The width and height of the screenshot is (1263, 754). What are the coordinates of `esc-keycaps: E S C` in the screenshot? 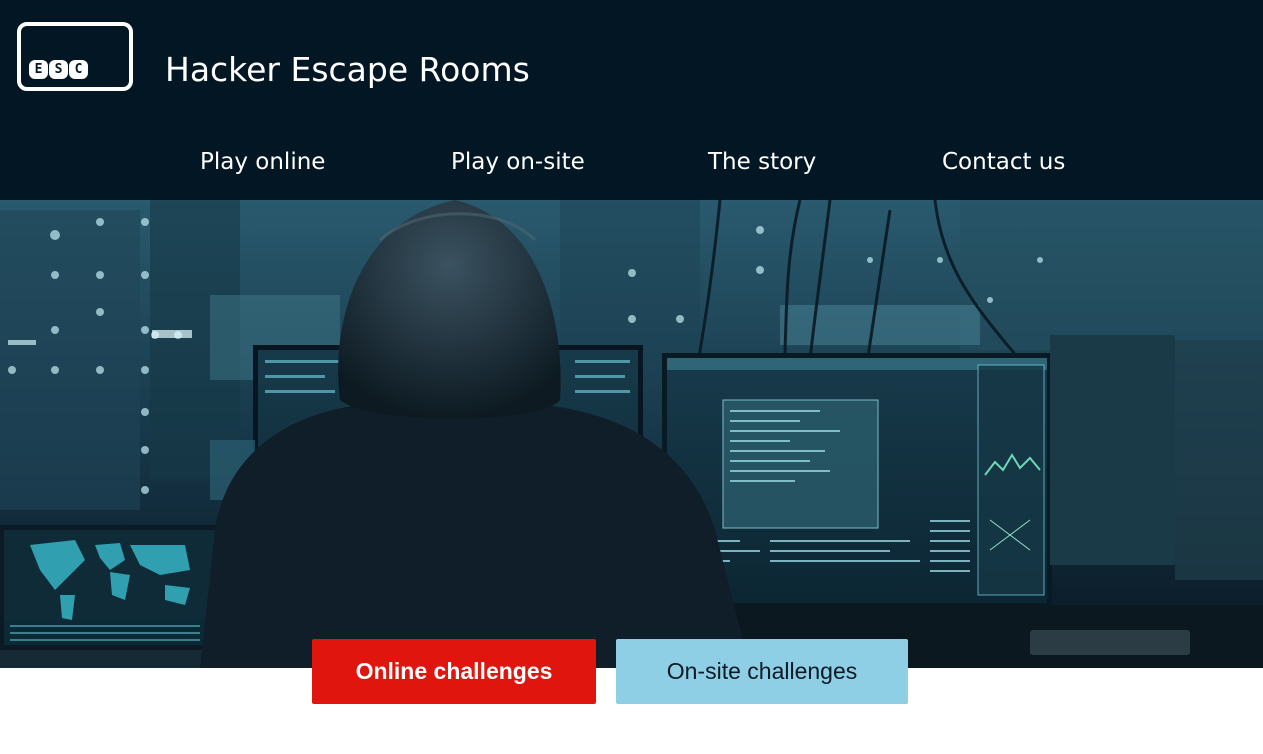 It's located at (58, 69).